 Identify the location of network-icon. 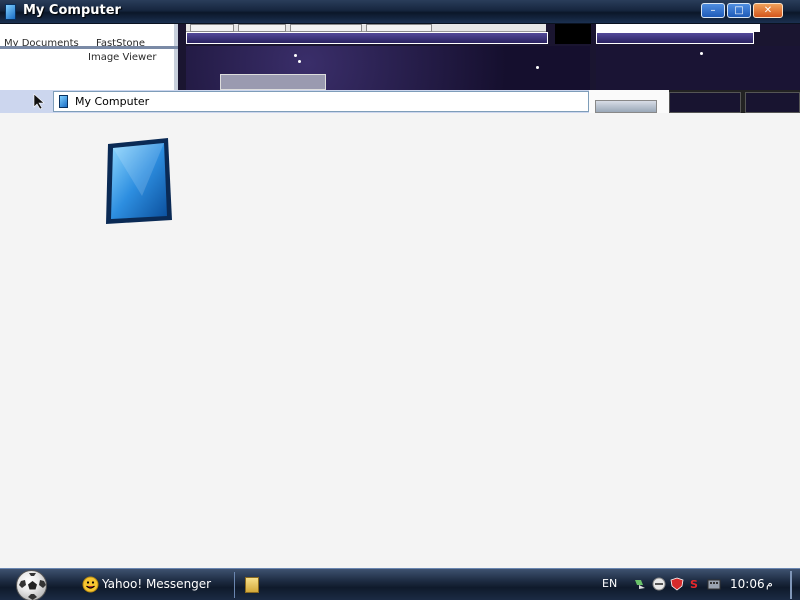
(640, 584).